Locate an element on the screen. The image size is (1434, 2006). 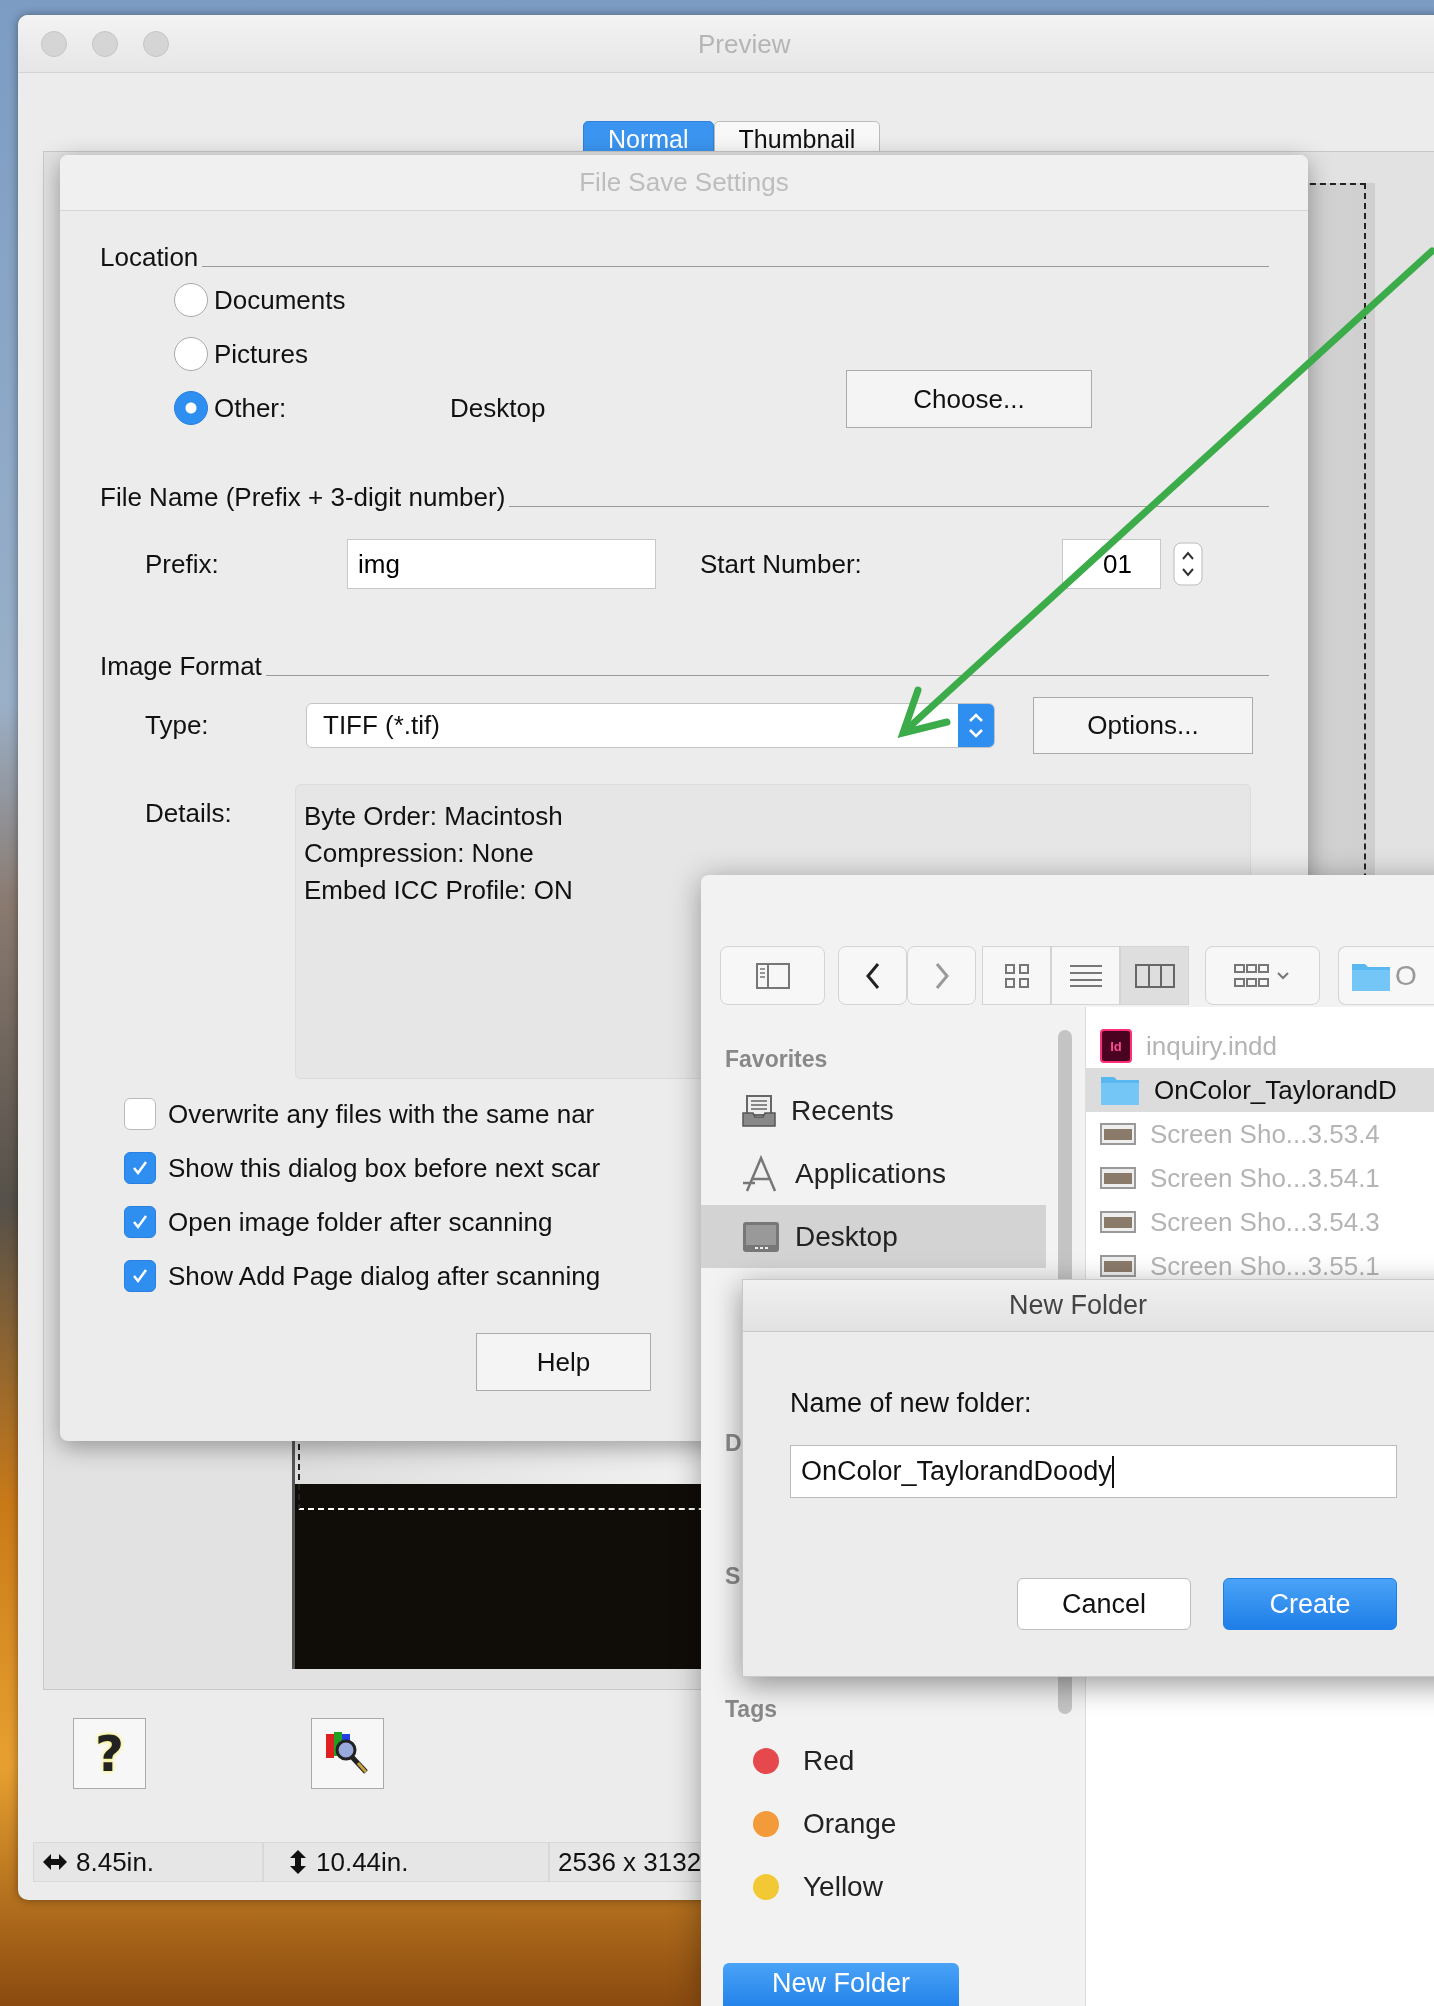
dialog-title: New Folder is located at coordinates (1078, 1305).